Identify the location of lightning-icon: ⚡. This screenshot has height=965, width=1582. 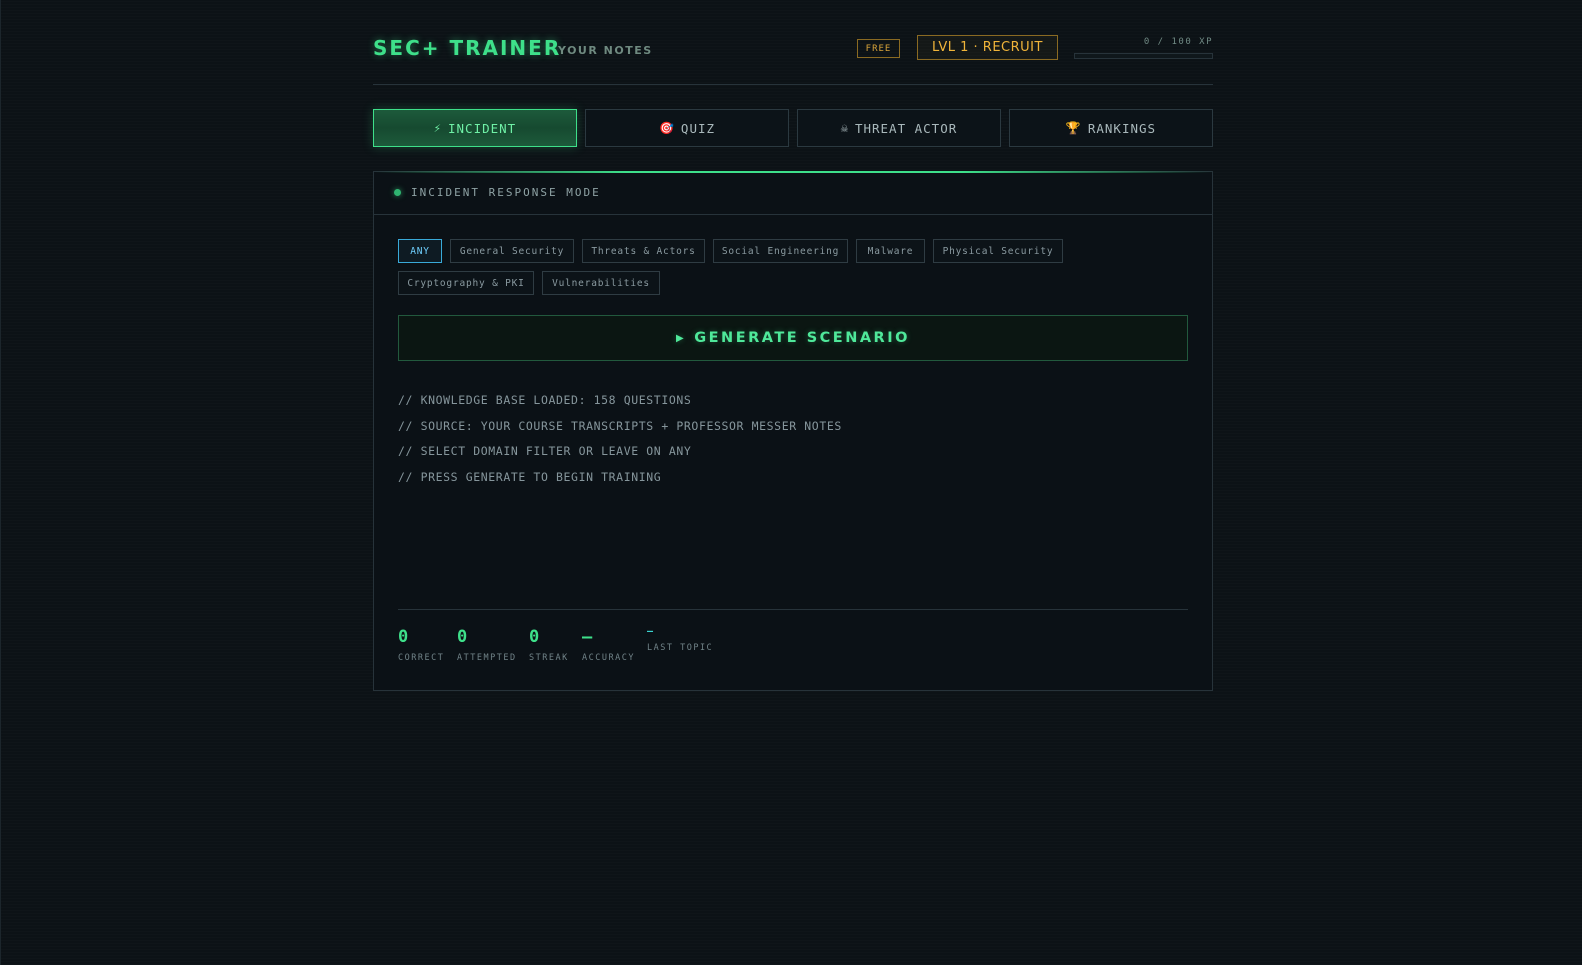
(437, 128).